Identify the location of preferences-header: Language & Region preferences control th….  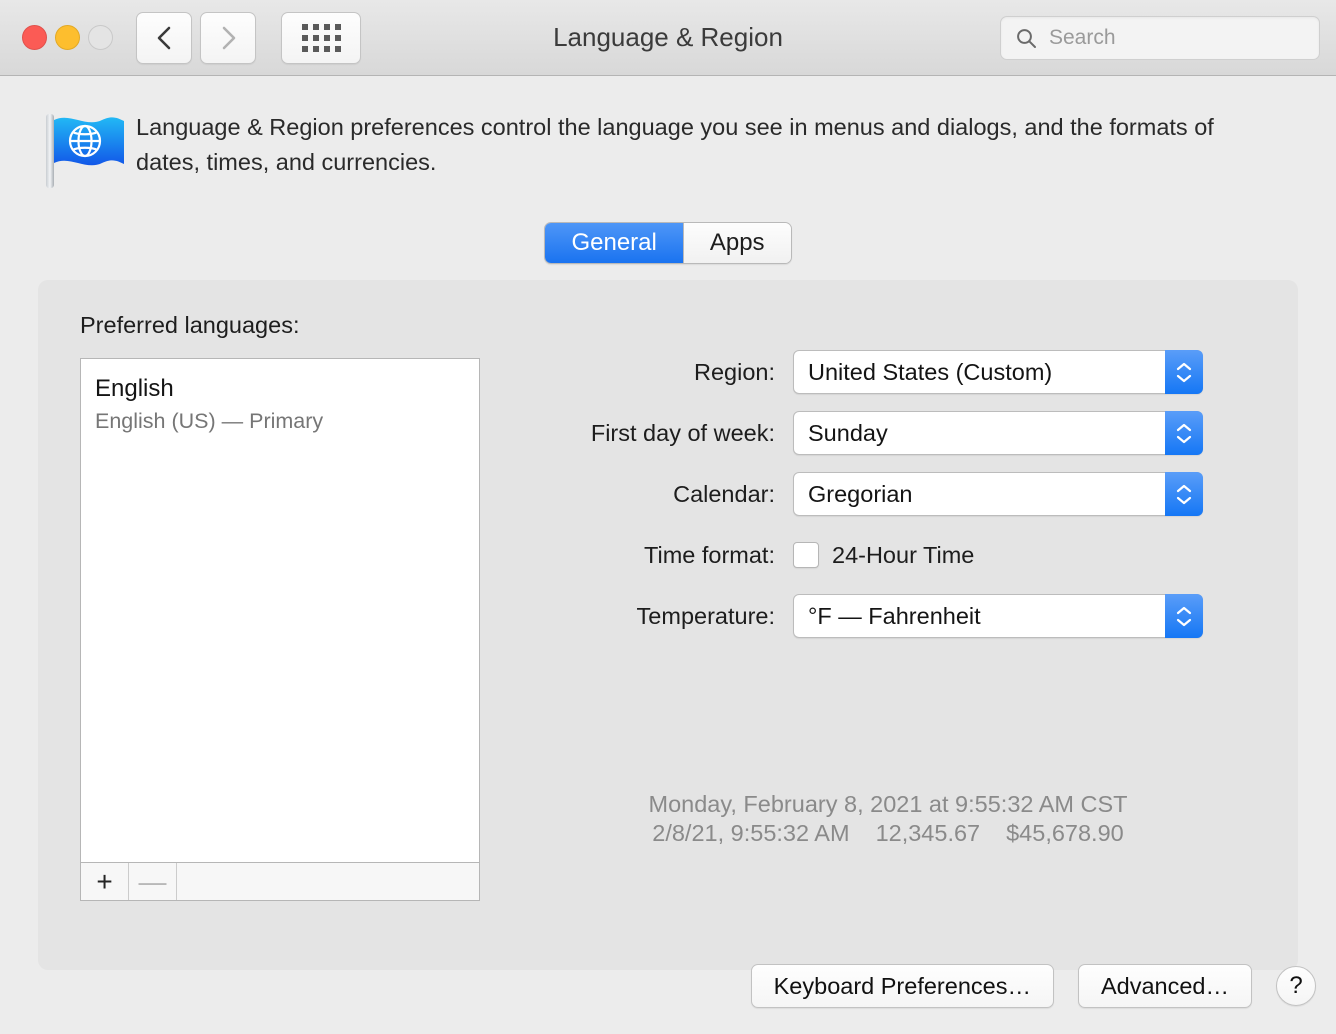
(668, 135).